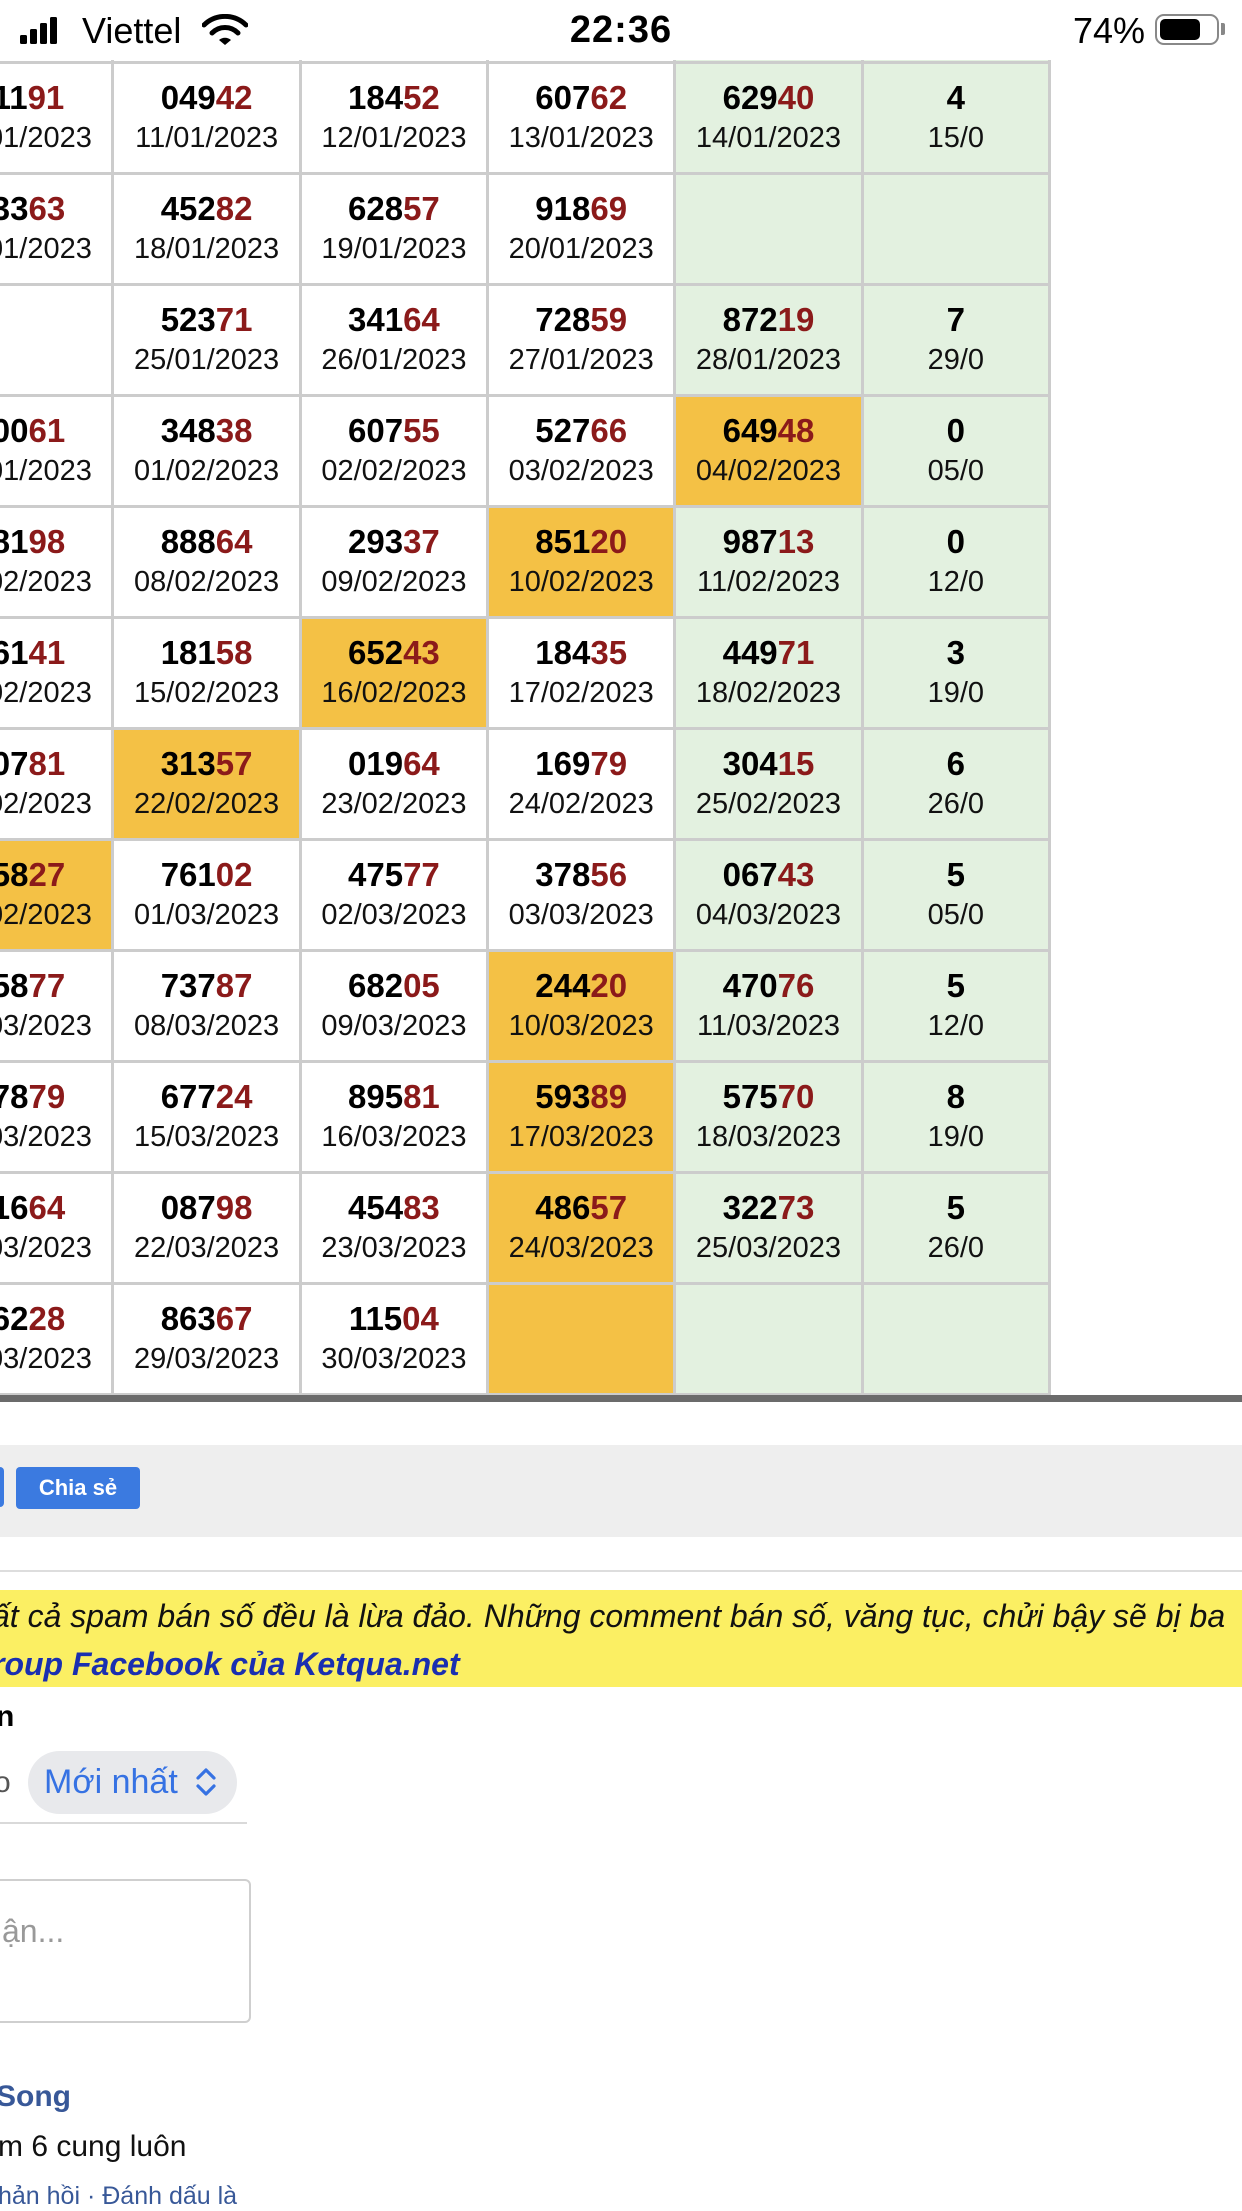 This screenshot has height=2211, width=1242. I want to click on result-cell: 60755 02/02/2023, so click(394, 451).